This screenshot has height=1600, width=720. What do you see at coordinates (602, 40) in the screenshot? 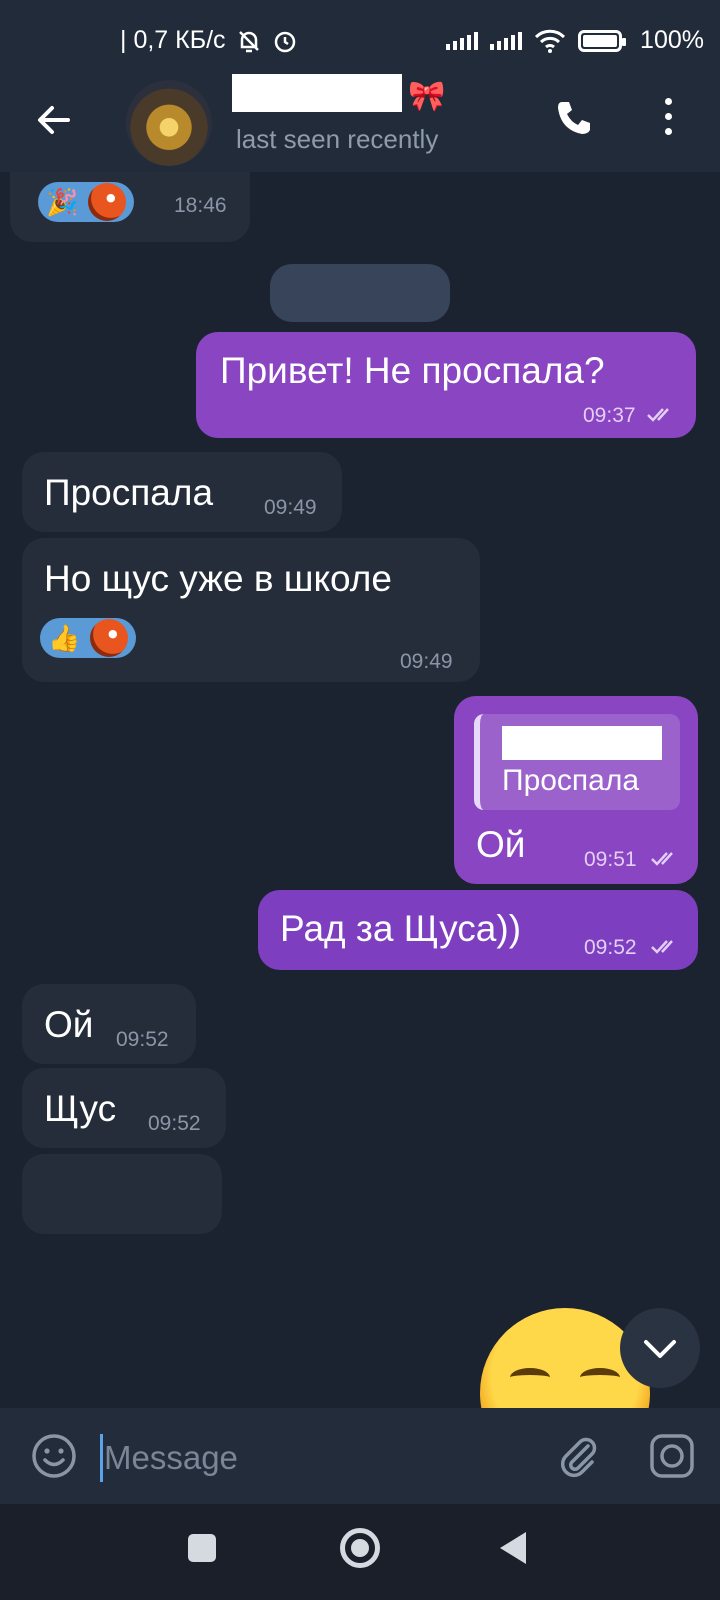
I see `battery-icon` at bounding box center [602, 40].